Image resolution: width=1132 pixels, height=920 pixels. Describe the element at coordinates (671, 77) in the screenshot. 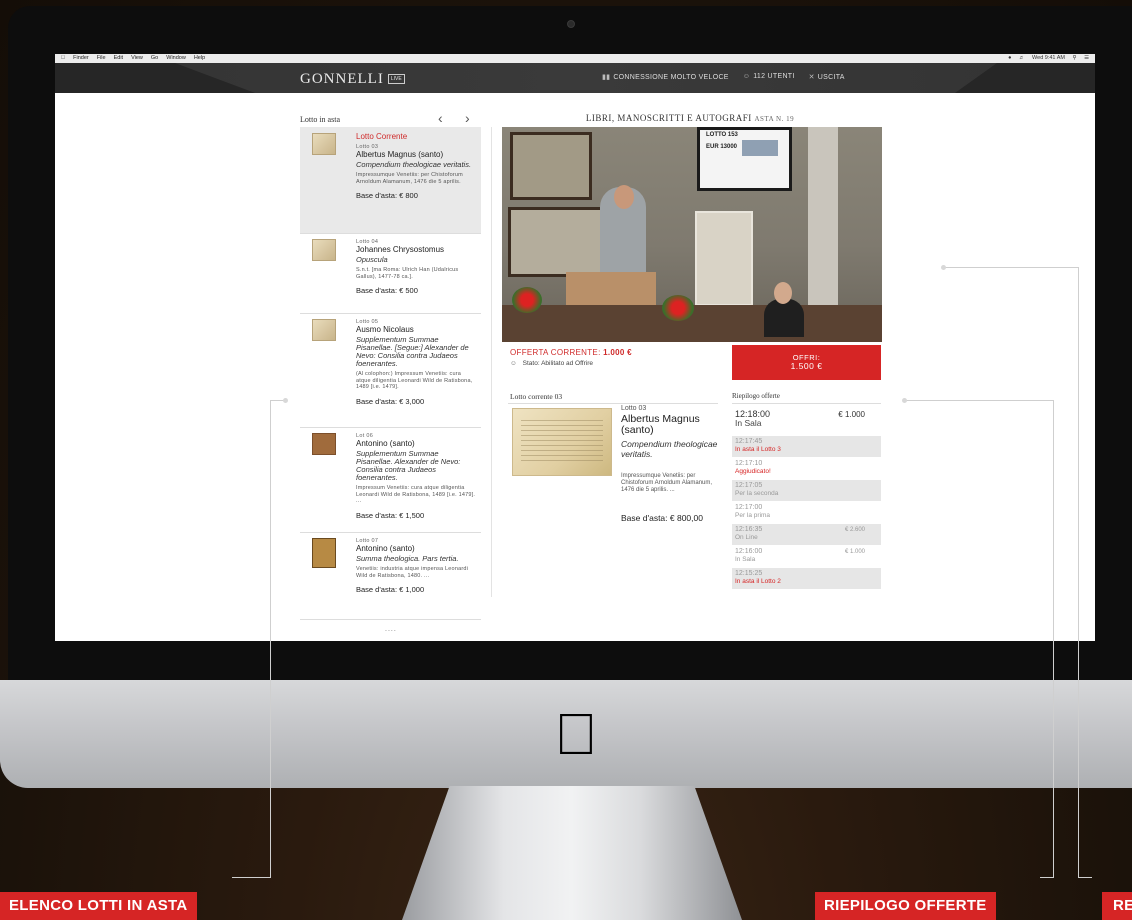

I see `connection-label: CONNESSIONE MOLTO VELOCE` at that location.